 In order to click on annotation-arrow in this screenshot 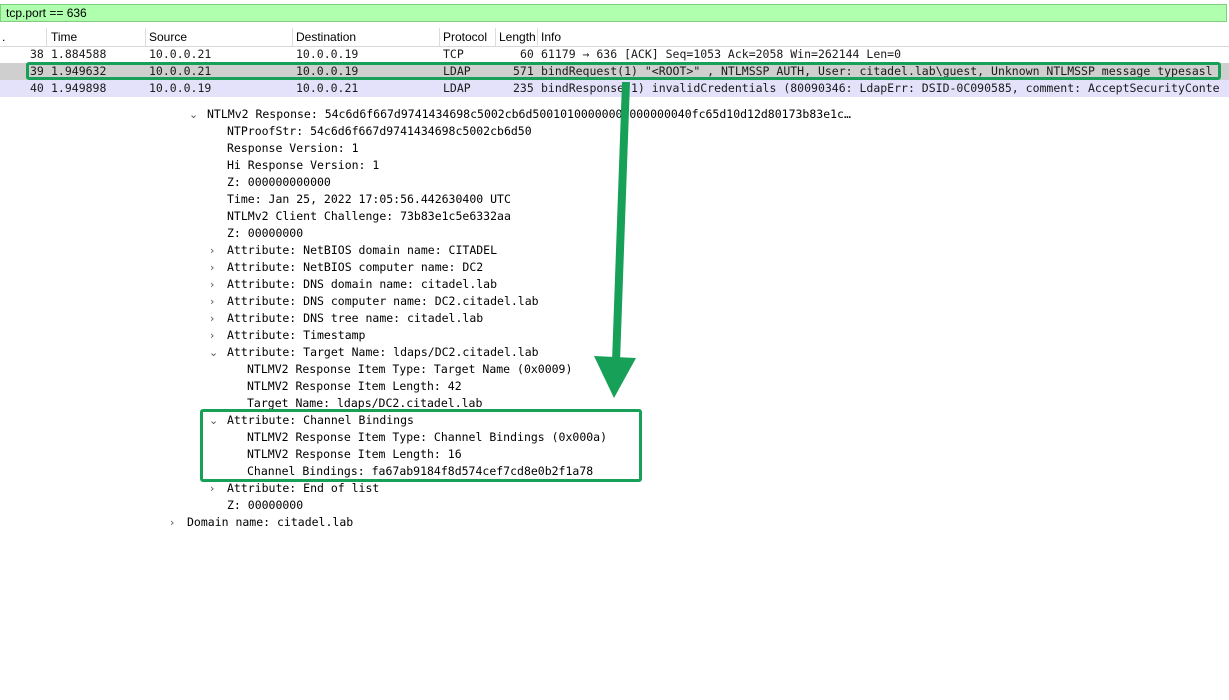, I will do `click(615, 240)`.